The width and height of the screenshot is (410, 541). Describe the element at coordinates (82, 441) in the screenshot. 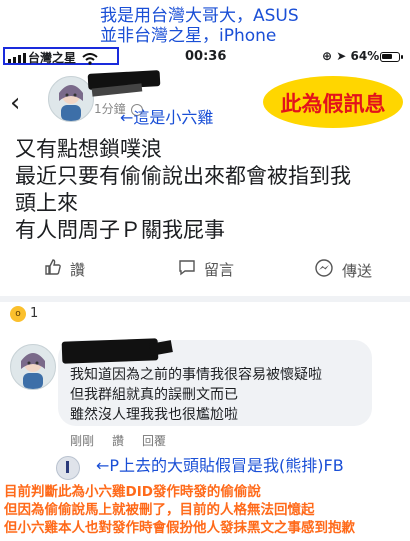

I see `comment-time: 剛剛` at that location.